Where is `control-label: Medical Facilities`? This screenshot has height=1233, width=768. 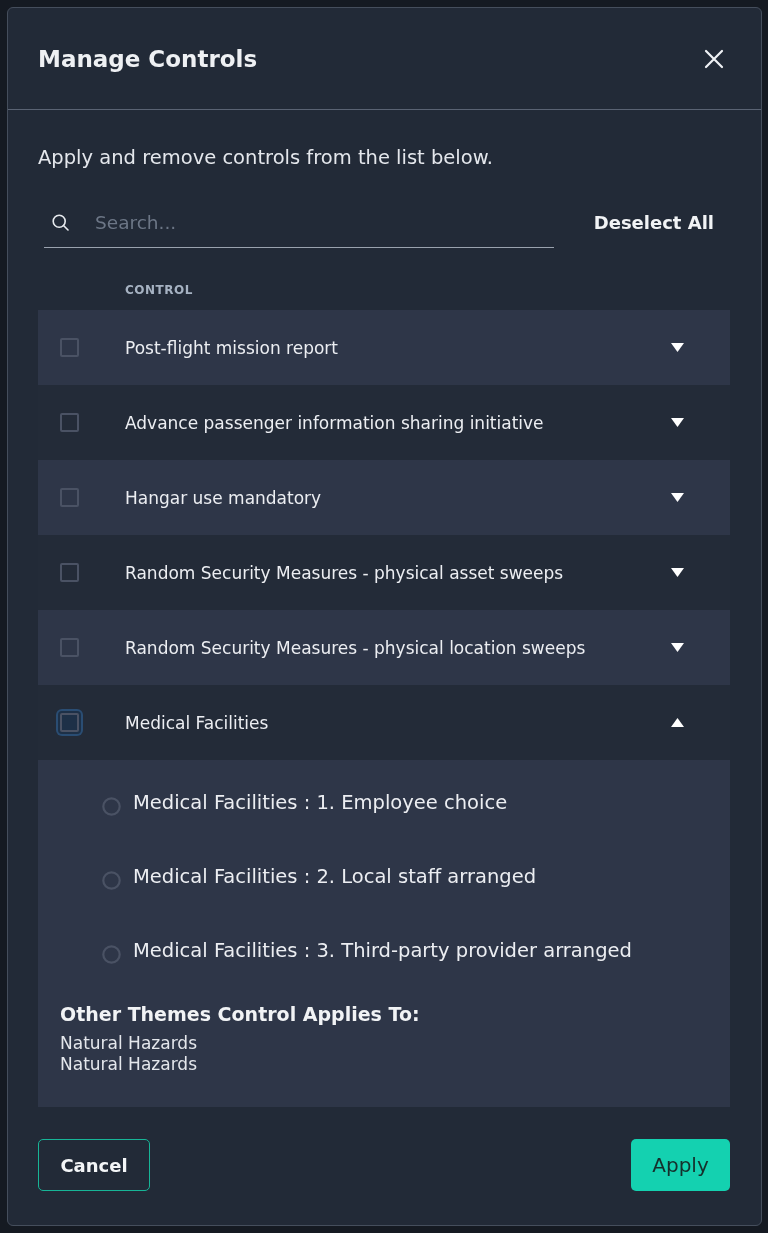 control-label: Medical Facilities is located at coordinates (197, 722).